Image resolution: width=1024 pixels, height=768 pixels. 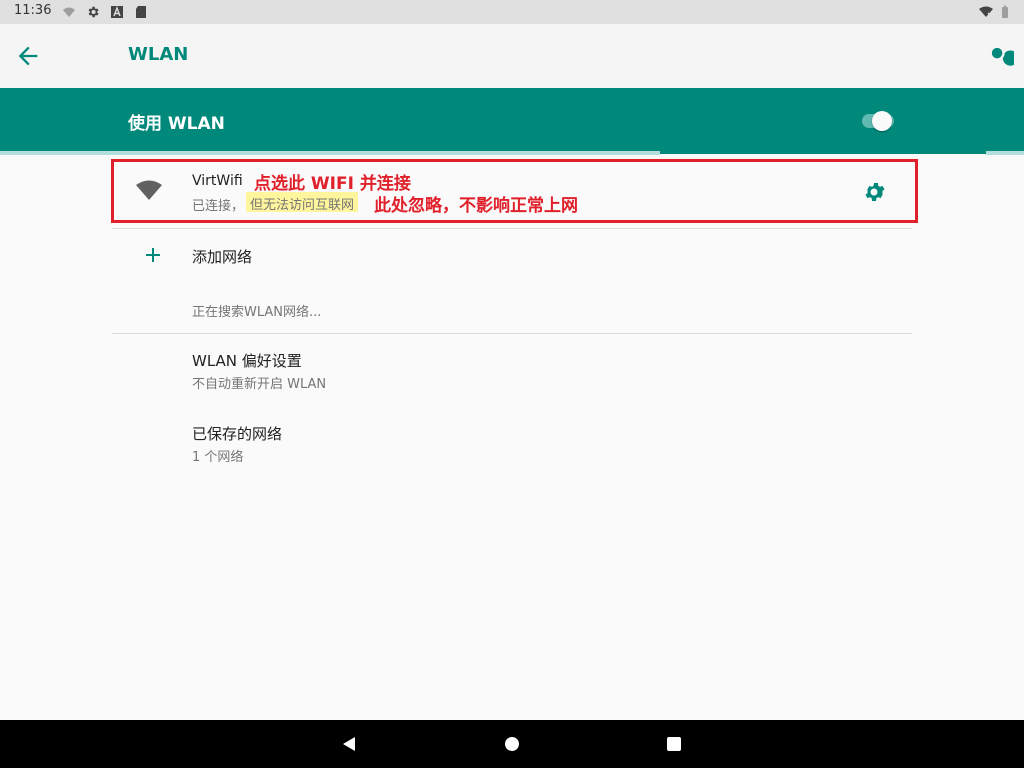 What do you see at coordinates (93, 12) in the screenshot?
I see `gear-icon` at bounding box center [93, 12].